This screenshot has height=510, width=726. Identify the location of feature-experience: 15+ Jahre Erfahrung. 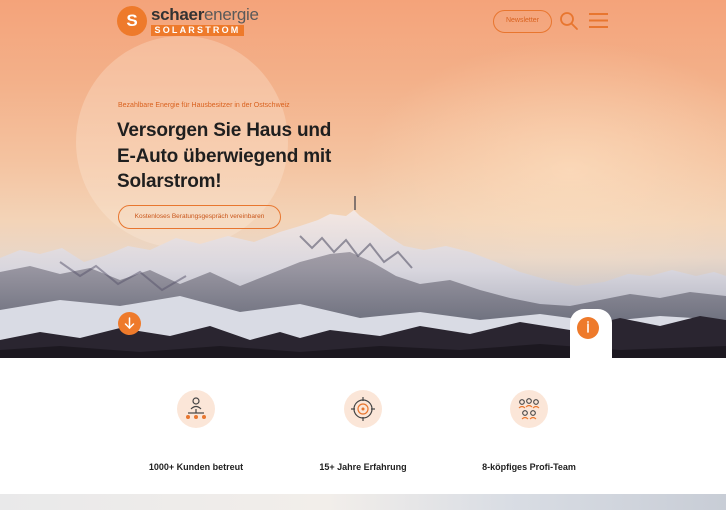
(363, 430).